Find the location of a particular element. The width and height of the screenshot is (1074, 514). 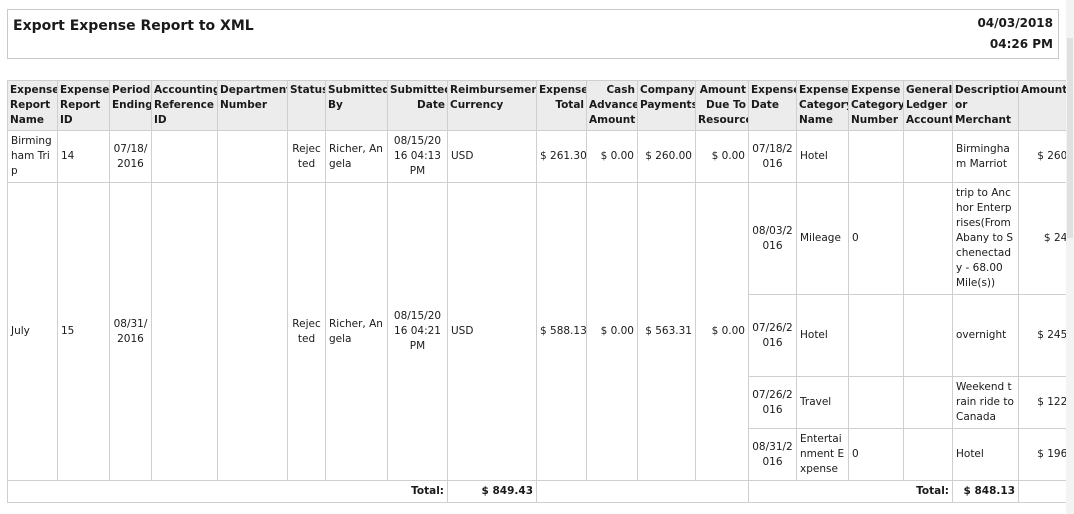

amount-grand-total: $ 848.13 is located at coordinates (985, 491).